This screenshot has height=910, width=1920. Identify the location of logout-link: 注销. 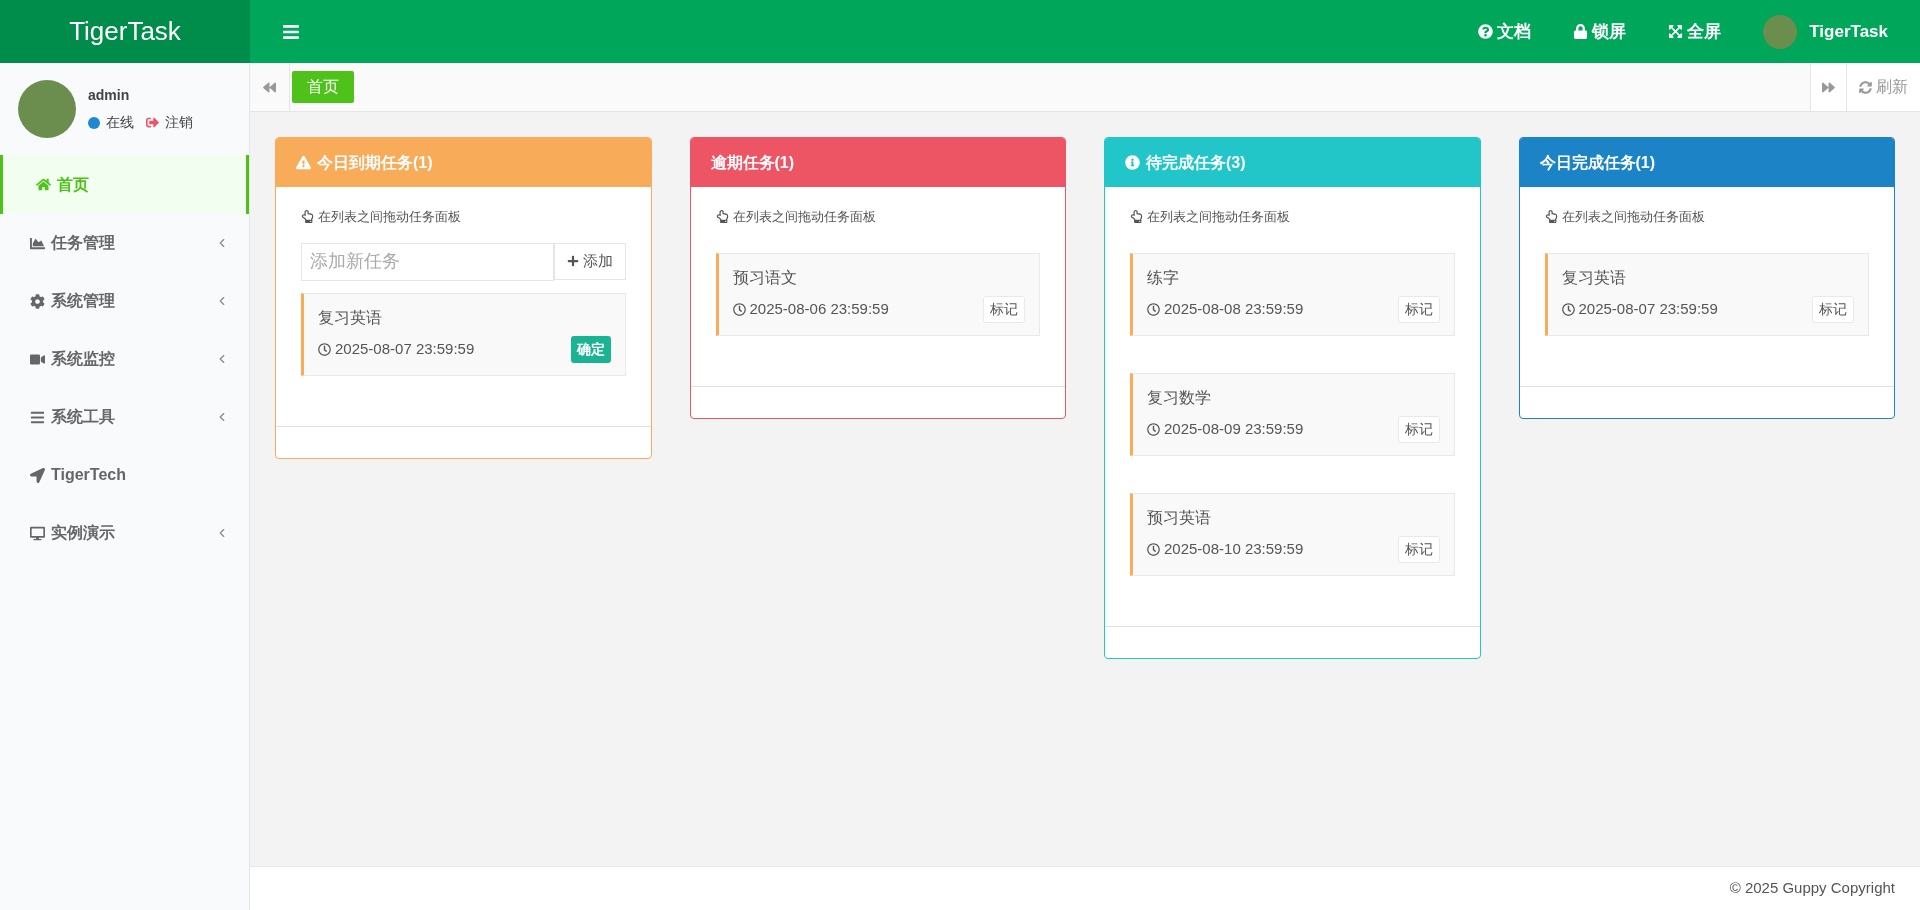
(179, 122).